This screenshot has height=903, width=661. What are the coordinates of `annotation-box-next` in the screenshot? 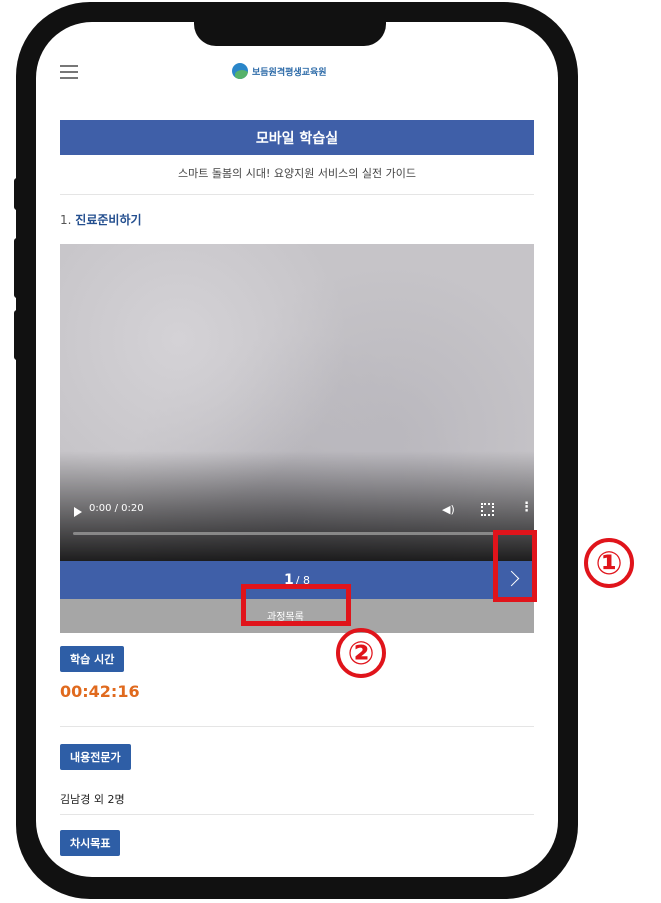 It's located at (515, 566).